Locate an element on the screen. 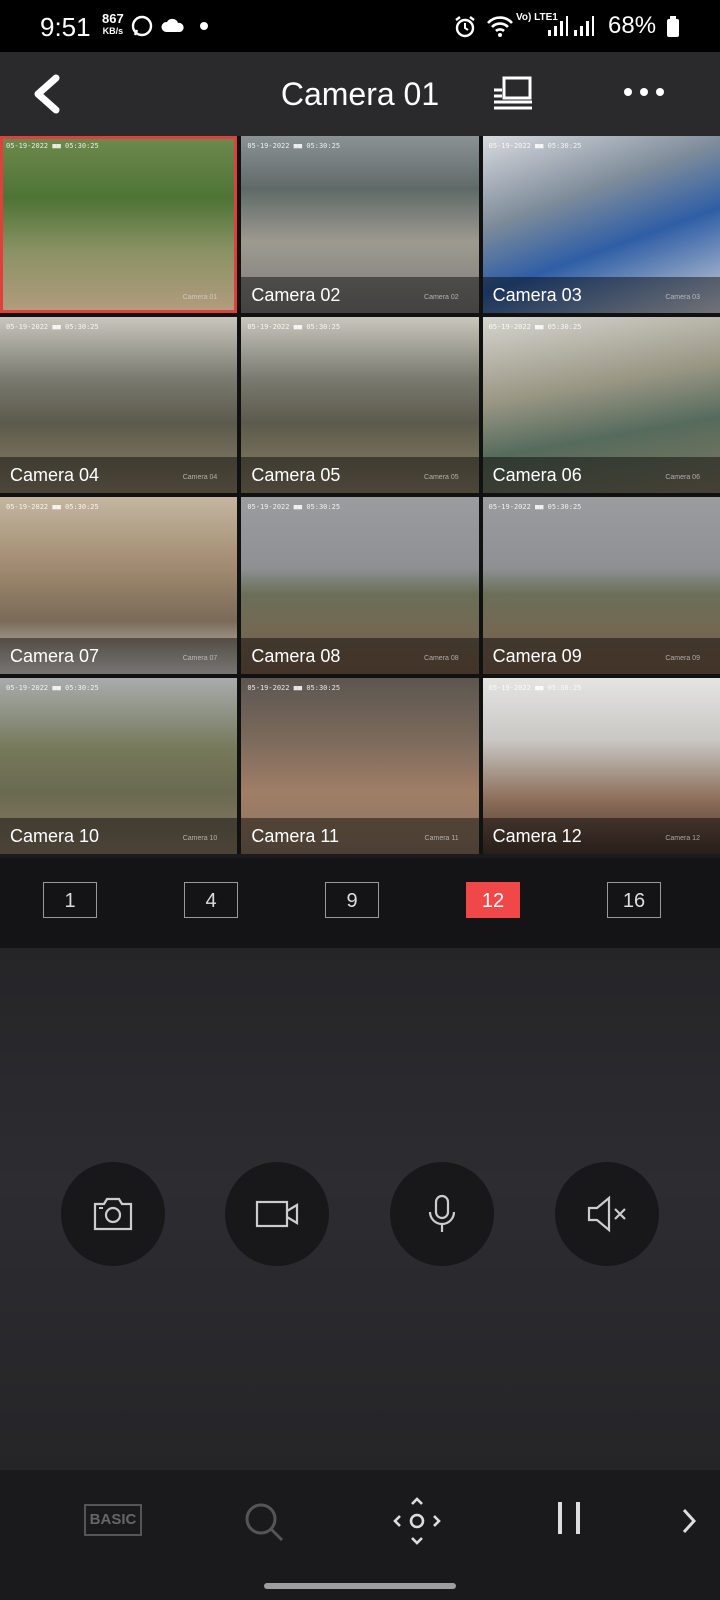  camera-watermark: Camera 05 is located at coordinates (441, 477).